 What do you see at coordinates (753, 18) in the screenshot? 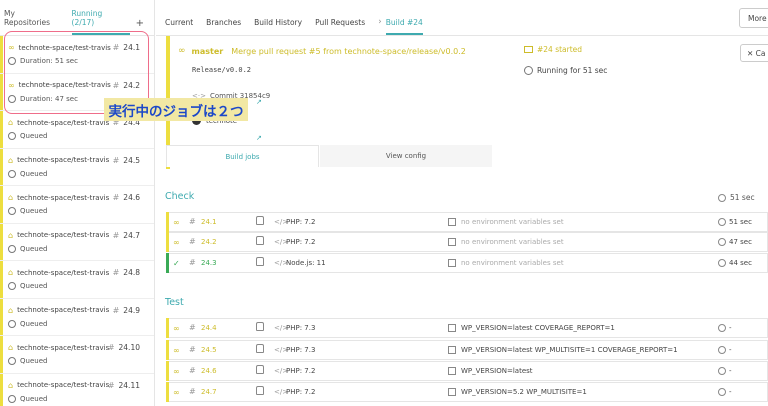
I see `more-options-button: More o` at bounding box center [753, 18].